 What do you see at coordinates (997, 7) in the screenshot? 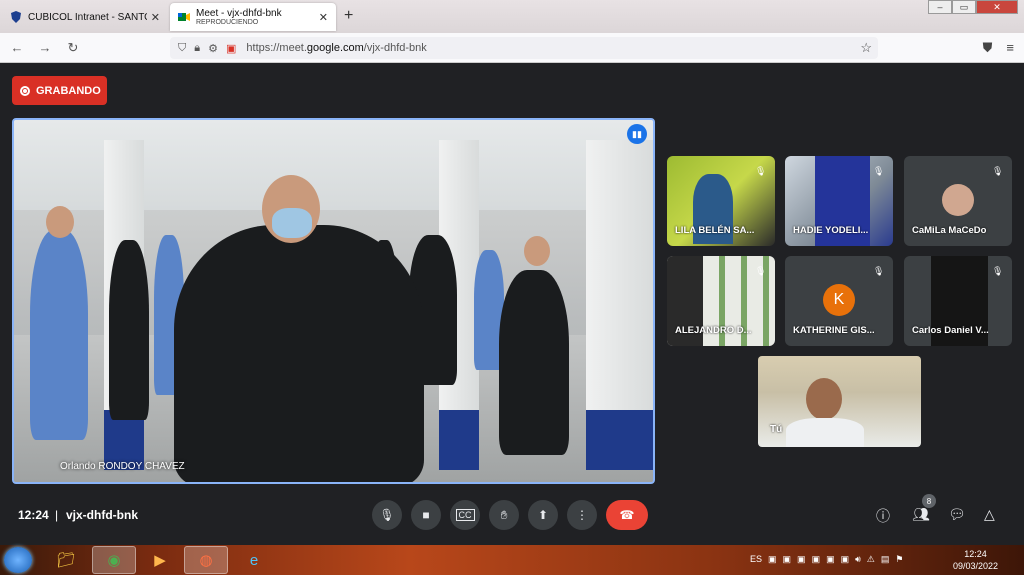
I see `close-window-icon: ✕` at bounding box center [997, 7].